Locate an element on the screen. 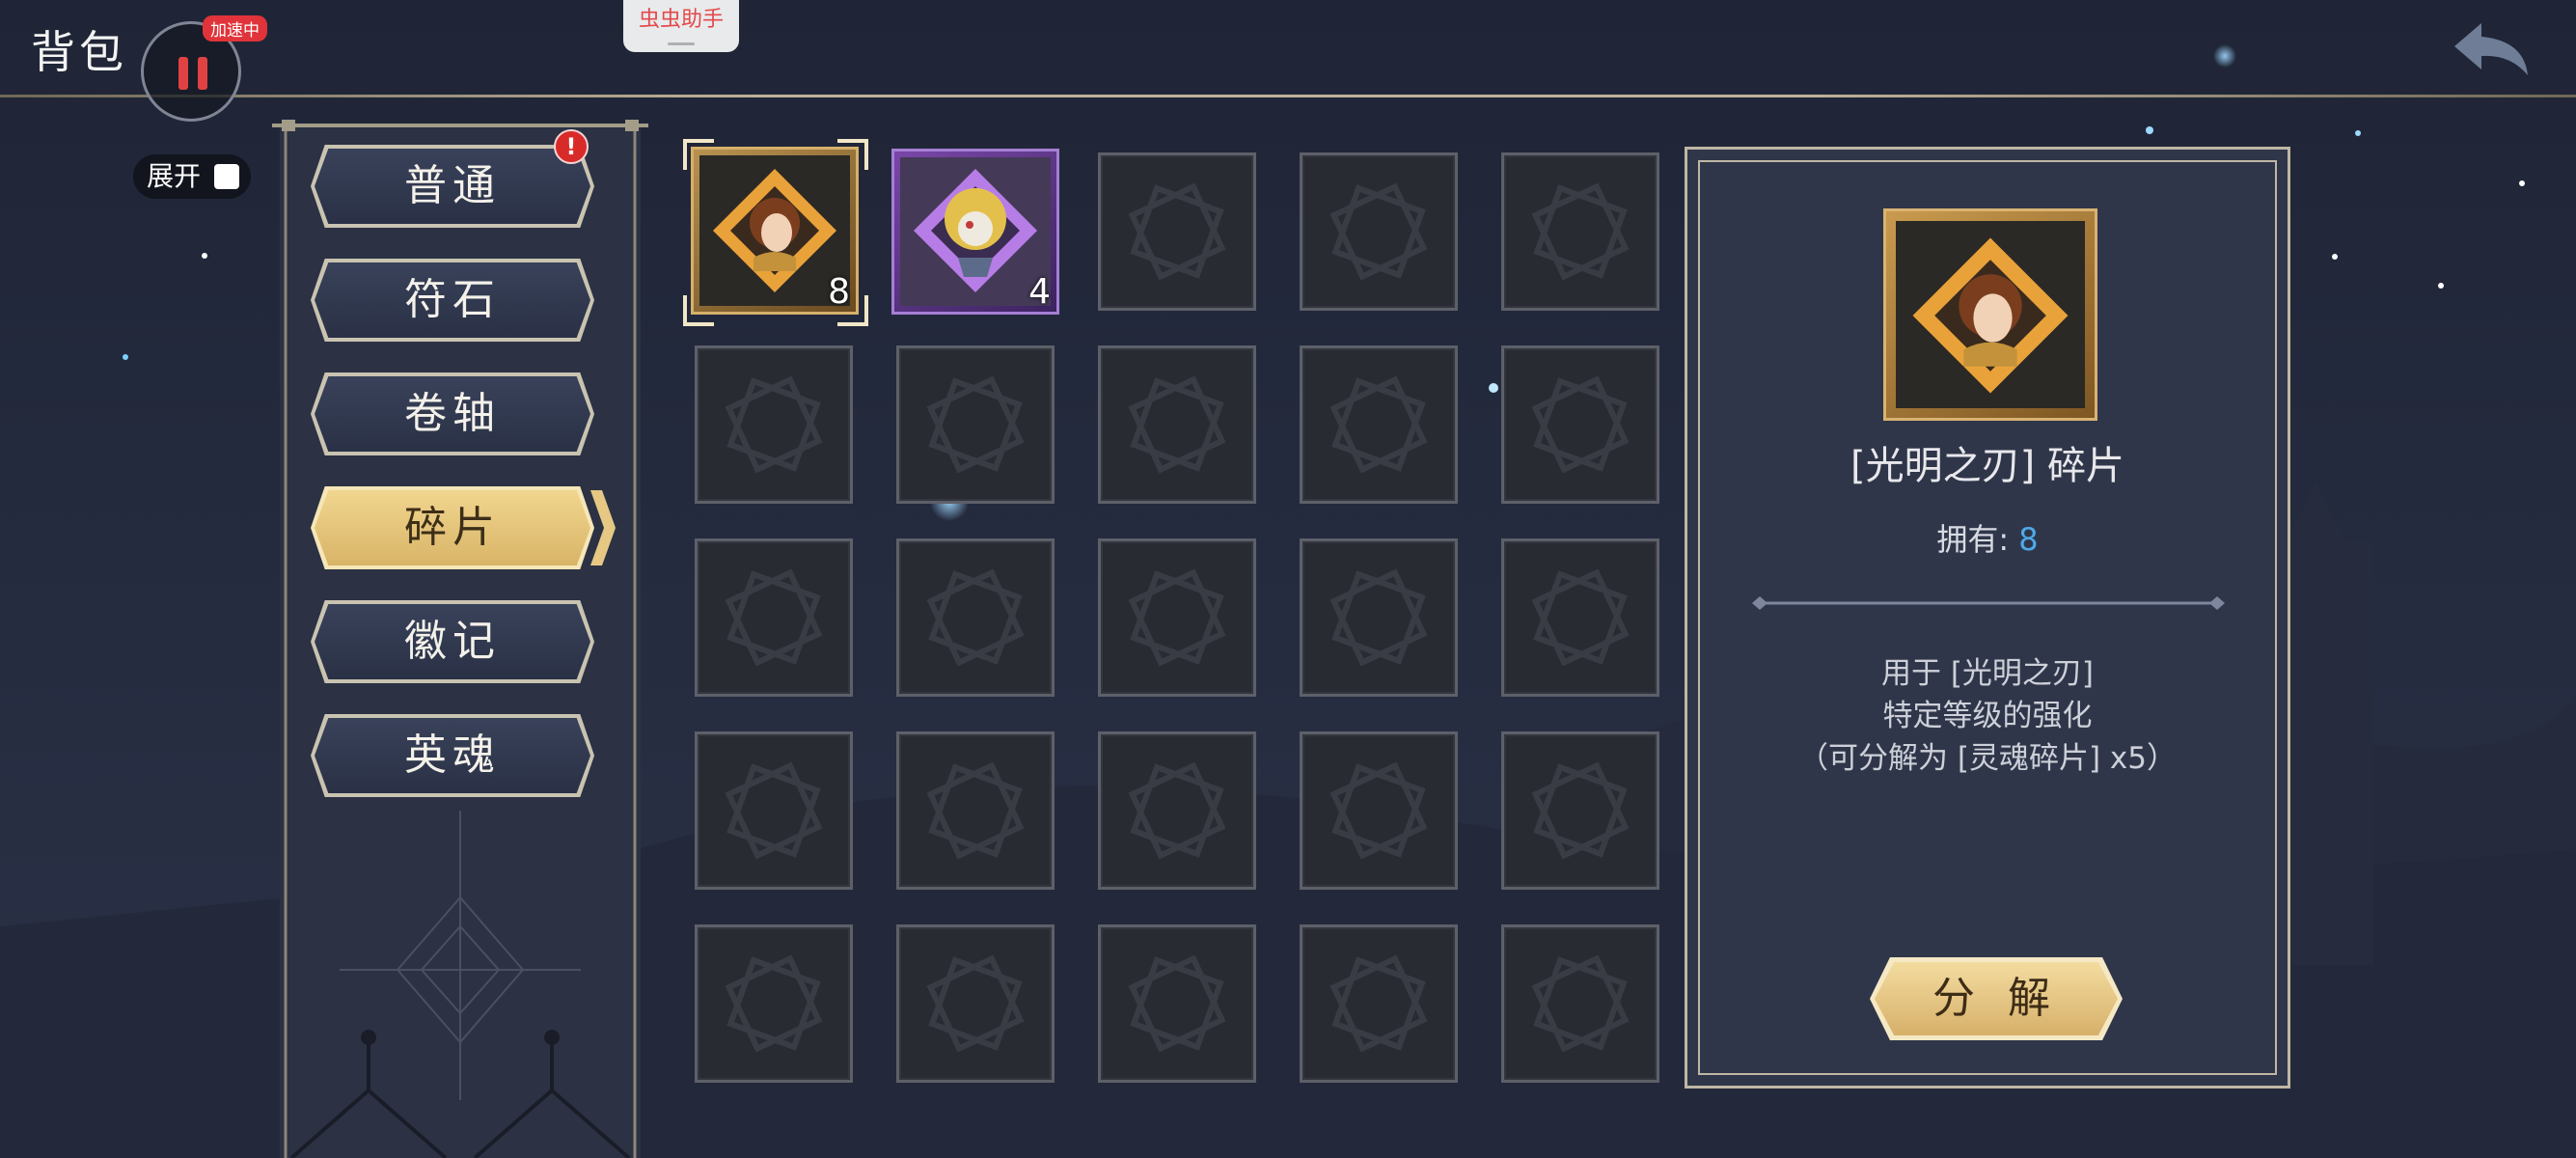 The width and height of the screenshot is (2576, 1158). category-tab-label: 普通 is located at coordinates (452, 185).